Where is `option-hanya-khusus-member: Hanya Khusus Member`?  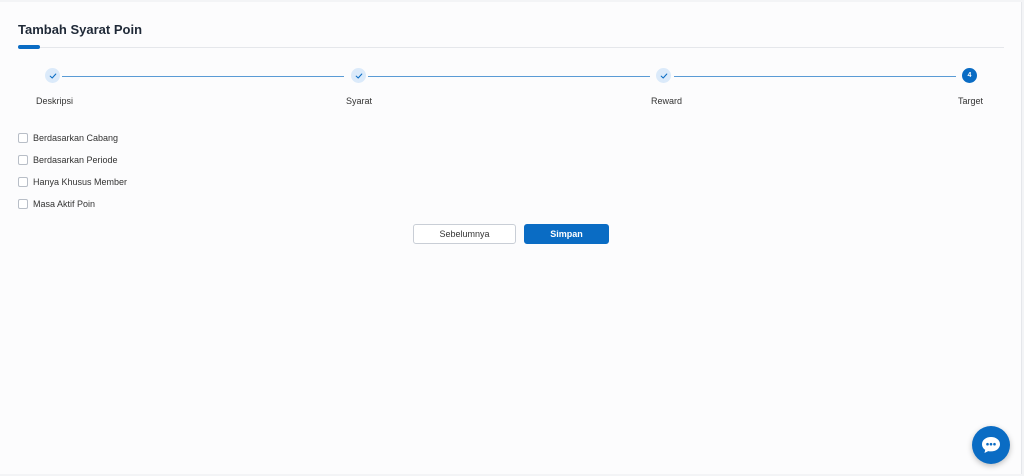 option-hanya-khusus-member: Hanya Khusus Member is located at coordinates (72, 182).